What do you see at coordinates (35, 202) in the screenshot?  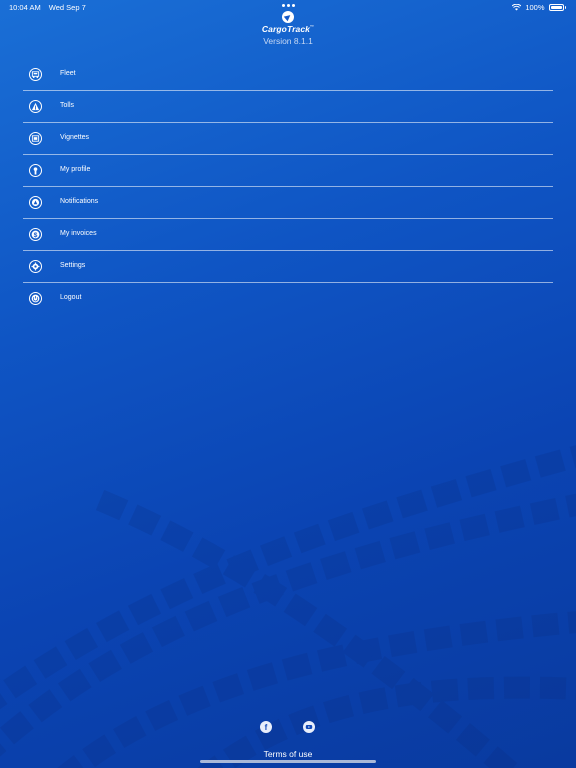 I see `notifications-icon` at bounding box center [35, 202].